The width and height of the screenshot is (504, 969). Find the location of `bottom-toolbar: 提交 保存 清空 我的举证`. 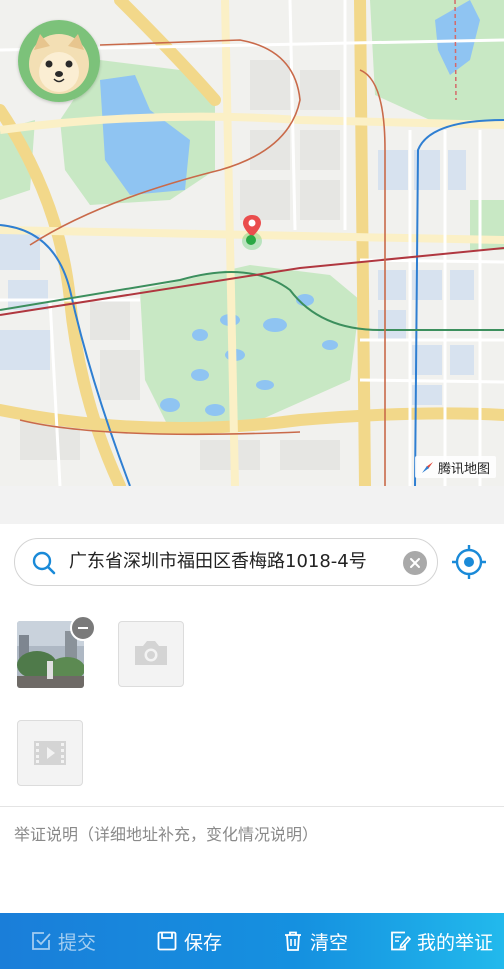

bottom-toolbar: 提交 保存 清空 我的举证 is located at coordinates (252, 941).